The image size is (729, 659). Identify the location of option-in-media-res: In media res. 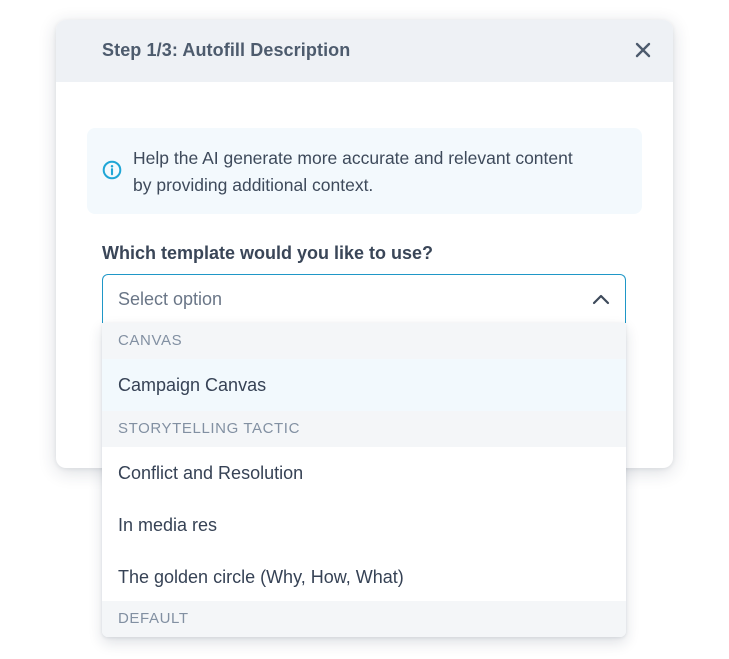
(364, 525).